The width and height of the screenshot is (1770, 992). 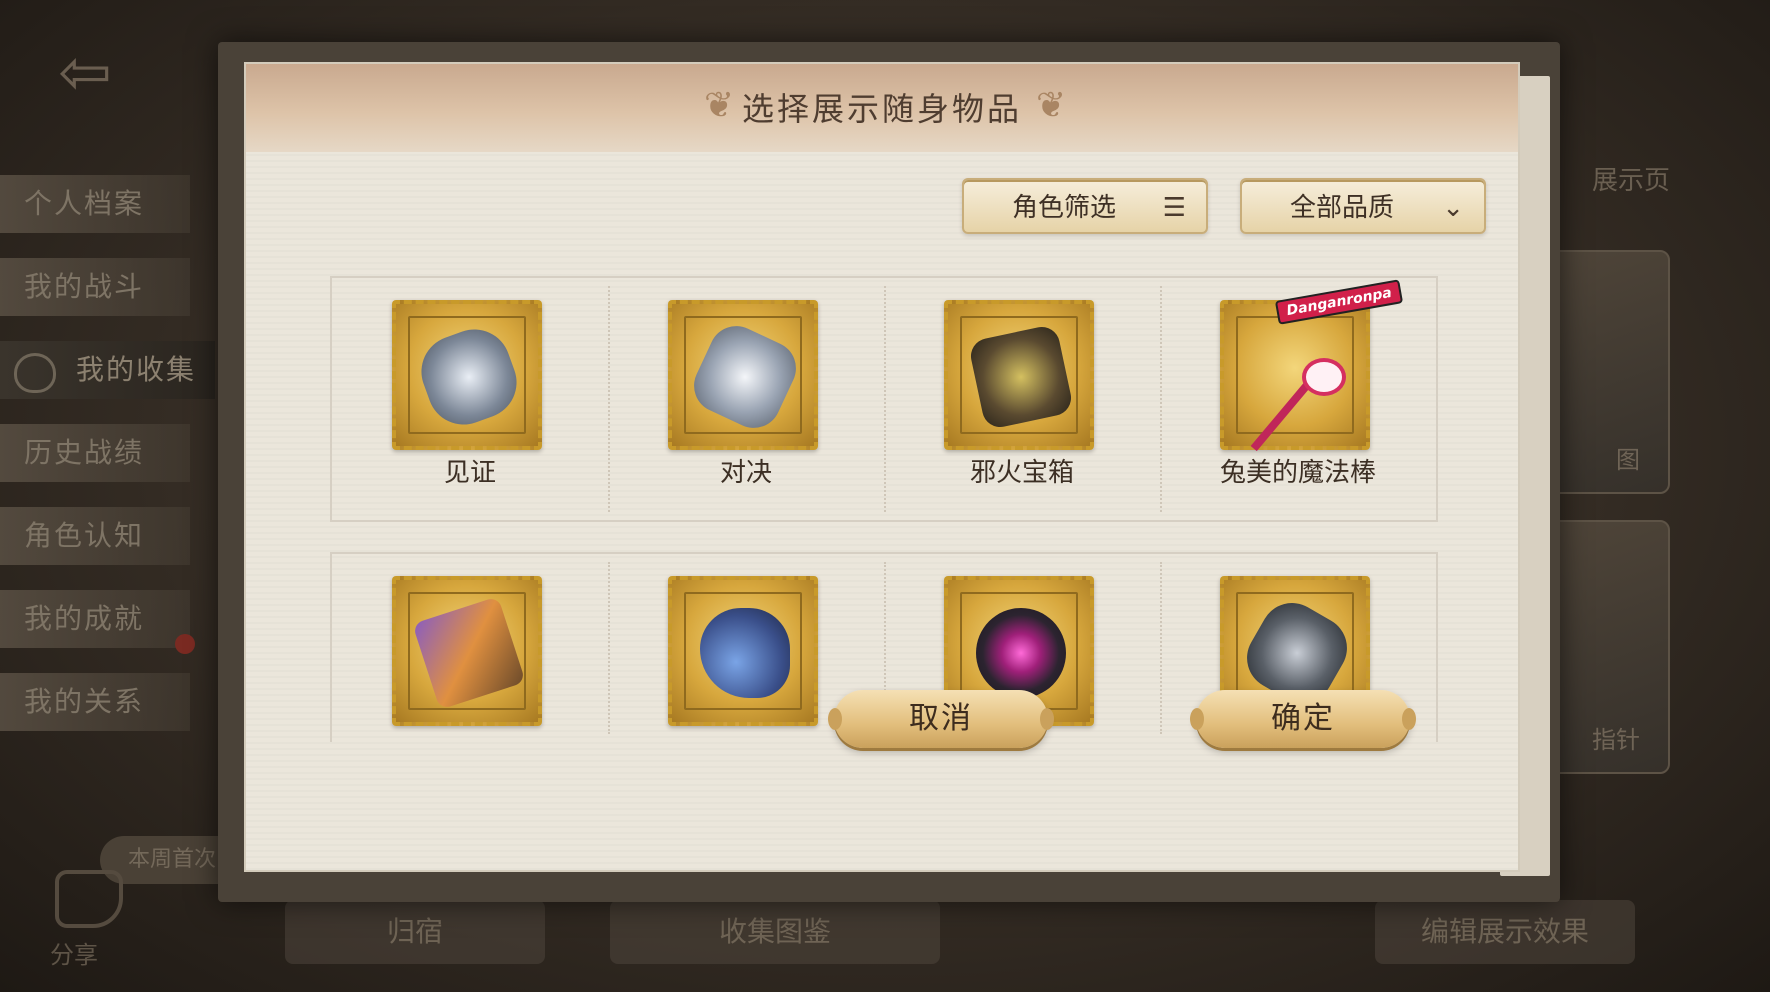 What do you see at coordinates (95, 287) in the screenshot?
I see `sidebar-item-battle: 我的战斗` at bounding box center [95, 287].